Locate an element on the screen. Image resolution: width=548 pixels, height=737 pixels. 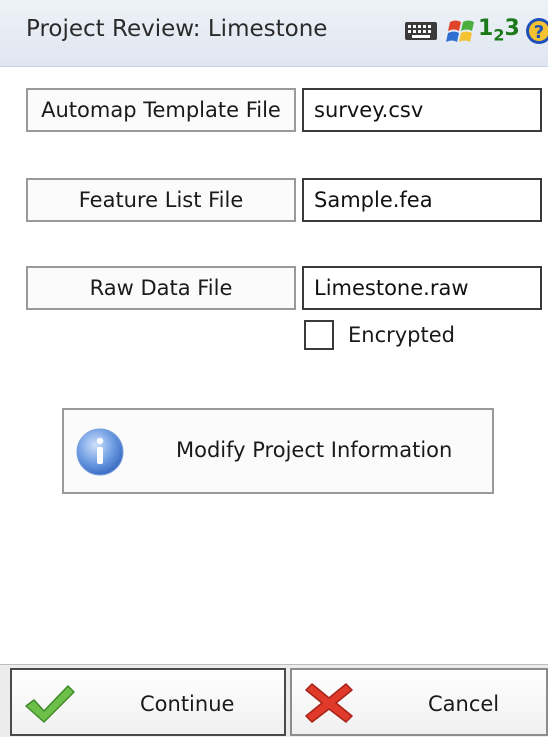
check-icon is located at coordinates (50, 704).